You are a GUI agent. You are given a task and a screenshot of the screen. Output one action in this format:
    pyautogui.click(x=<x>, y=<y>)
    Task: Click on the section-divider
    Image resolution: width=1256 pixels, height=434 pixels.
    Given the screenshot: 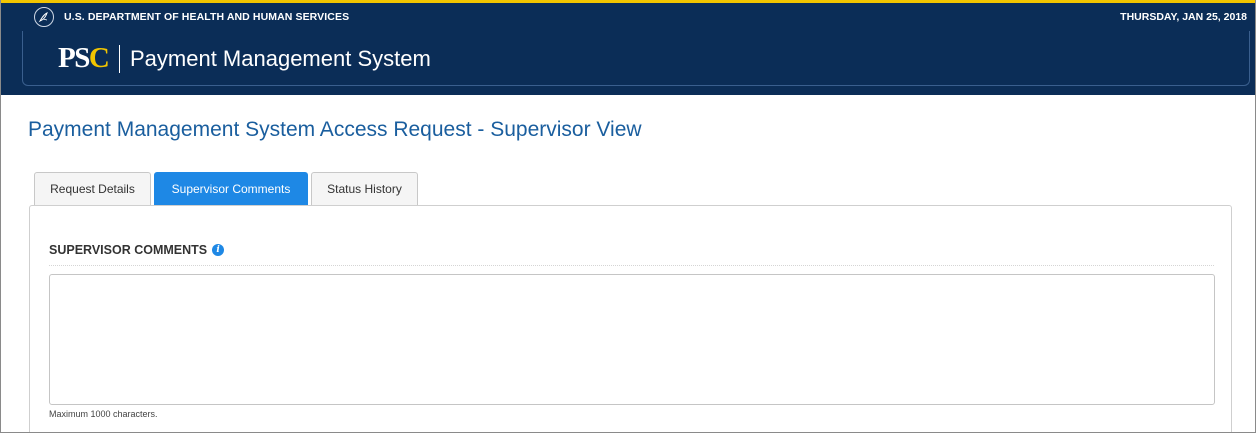 What is the action you would take?
    pyautogui.click(x=631, y=265)
    